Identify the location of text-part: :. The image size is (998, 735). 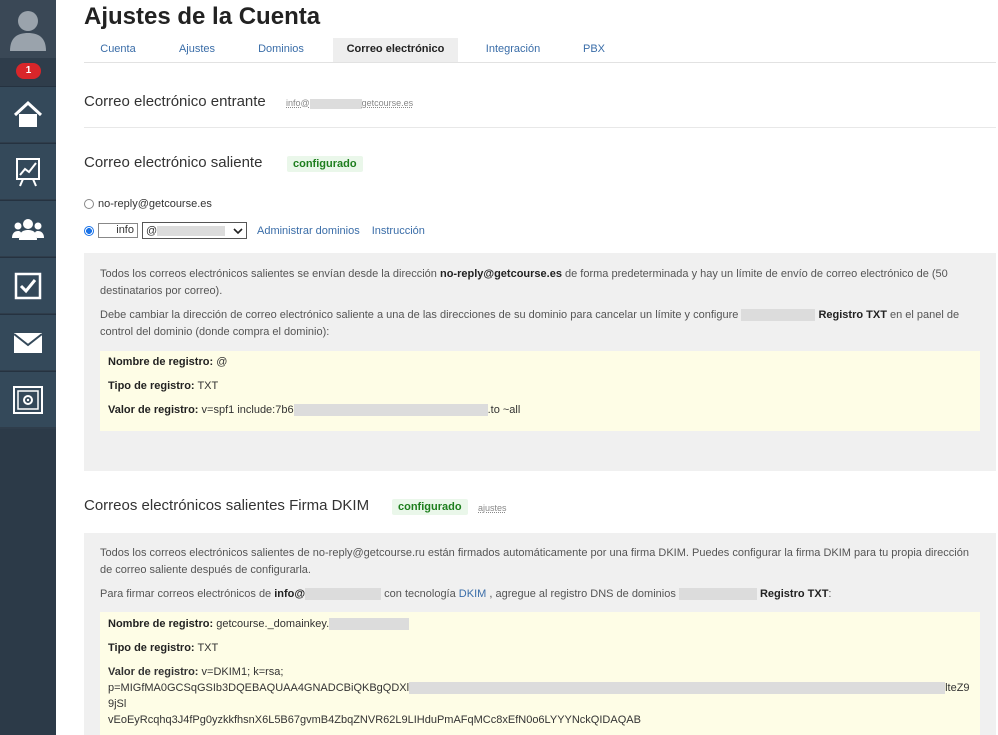
(830, 594).